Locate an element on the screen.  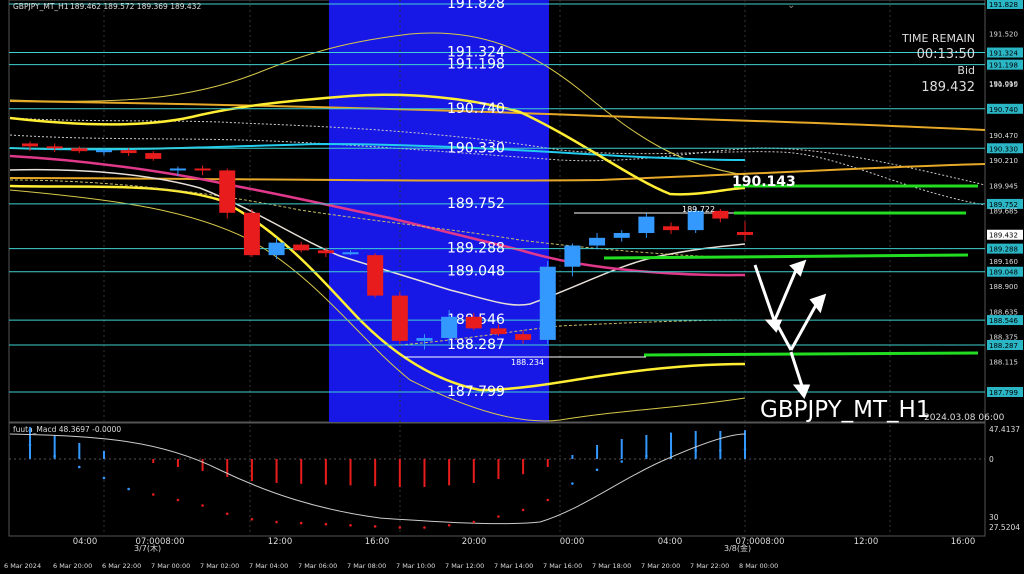
time-tick-upper: 16:00 is located at coordinates (963, 542).